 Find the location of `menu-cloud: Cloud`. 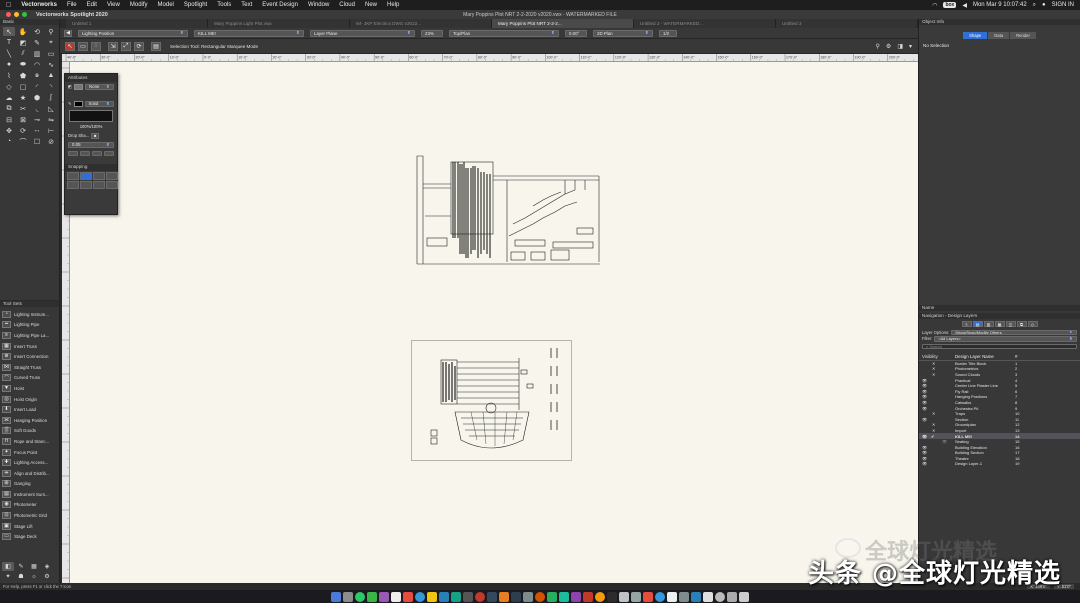

menu-cloud: Cloud is located at coordinates (347, 5).